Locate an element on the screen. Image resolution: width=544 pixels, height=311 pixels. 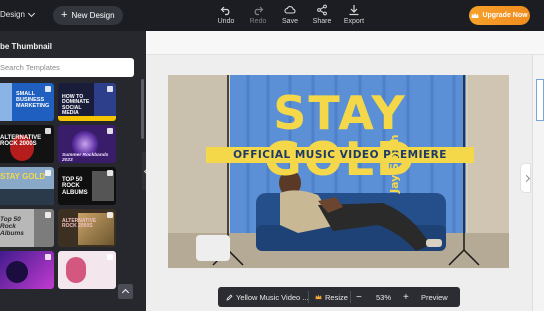
plus-icon: + is located at coordinates (64, 15).